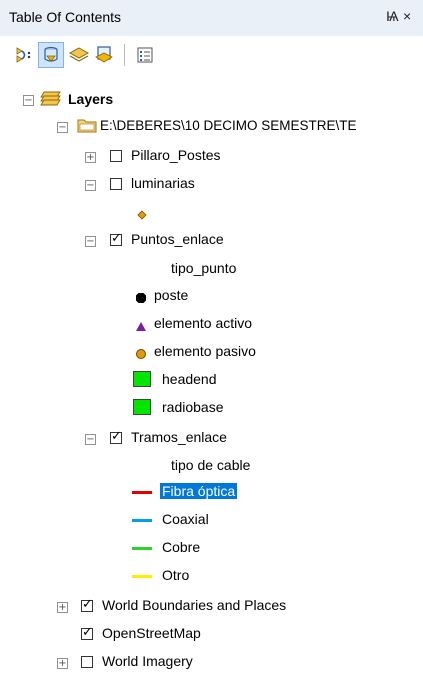  What do you see at coordinates (105, 55) in the screenshot?
I see `list-by-selection-icon` at bounding box center [105, 55].